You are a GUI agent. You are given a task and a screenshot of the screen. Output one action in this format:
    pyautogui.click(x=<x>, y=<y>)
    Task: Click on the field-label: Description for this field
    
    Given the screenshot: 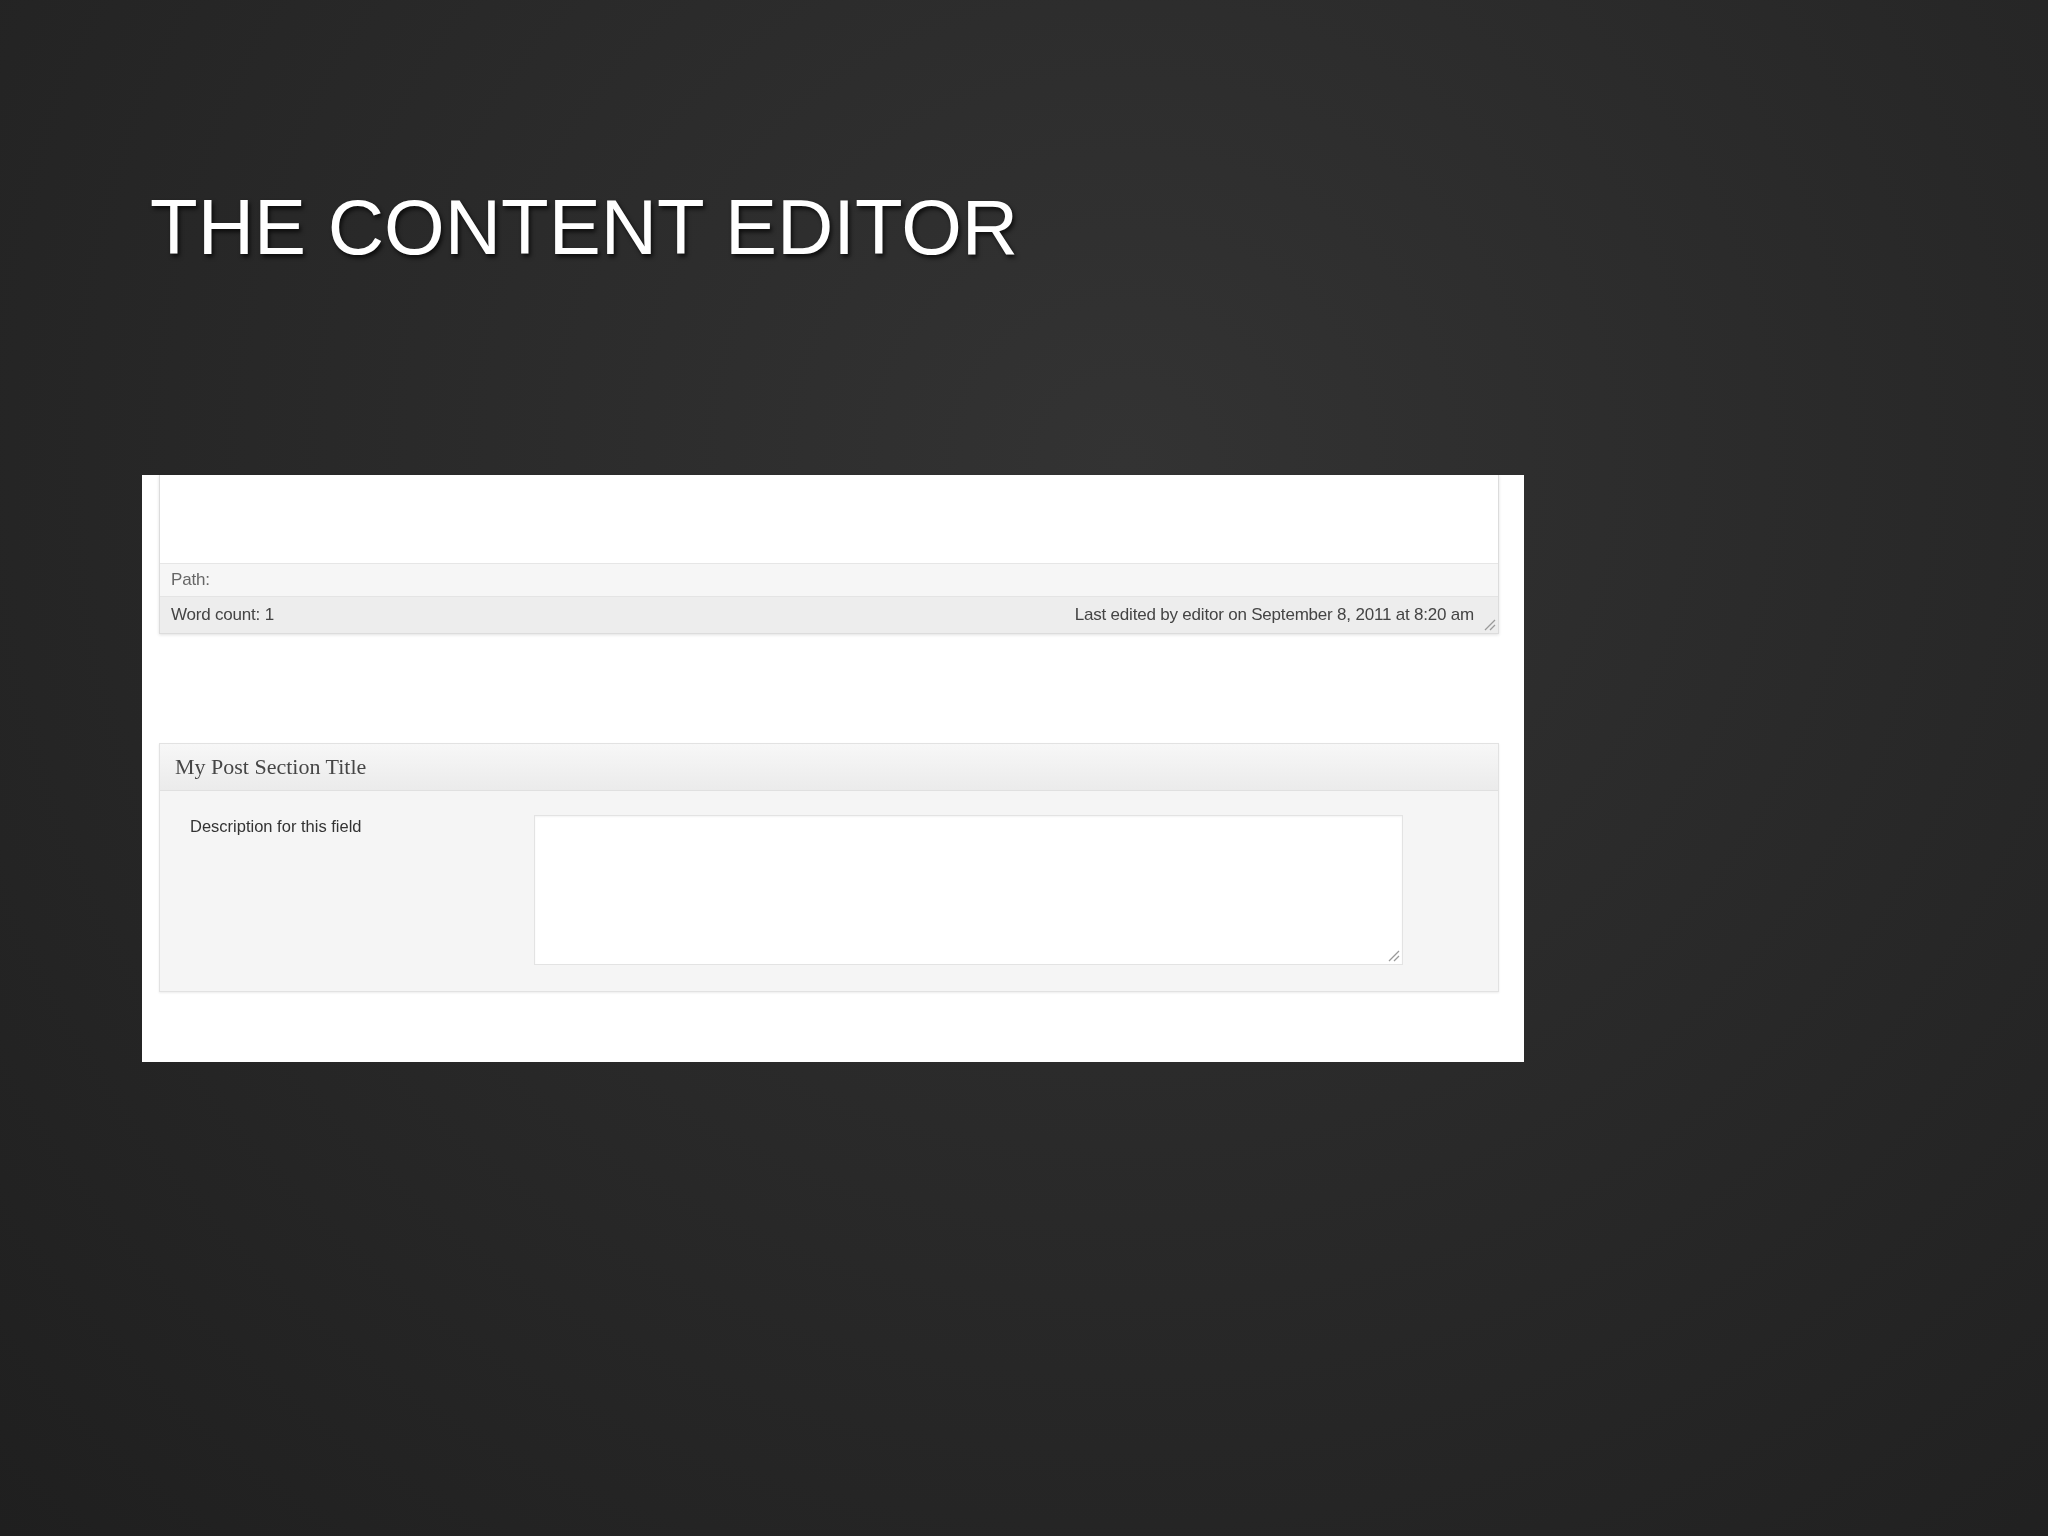 What is the action you would take?
    pyautogui.click(x=276, y=826)
    